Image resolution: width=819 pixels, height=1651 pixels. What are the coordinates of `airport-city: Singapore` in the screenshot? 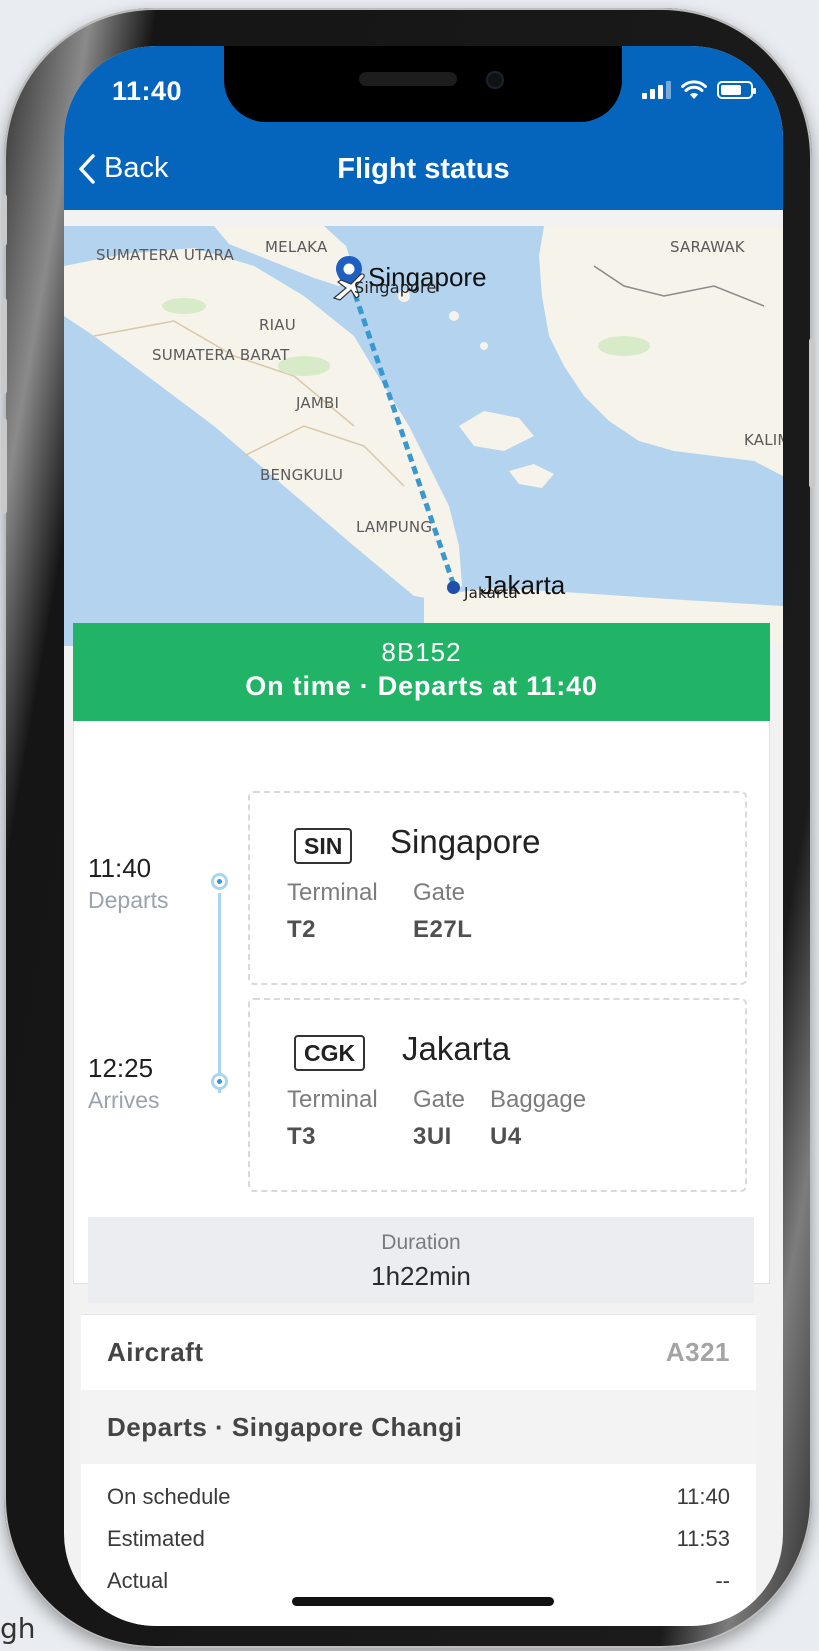 It's located at (465, 841).